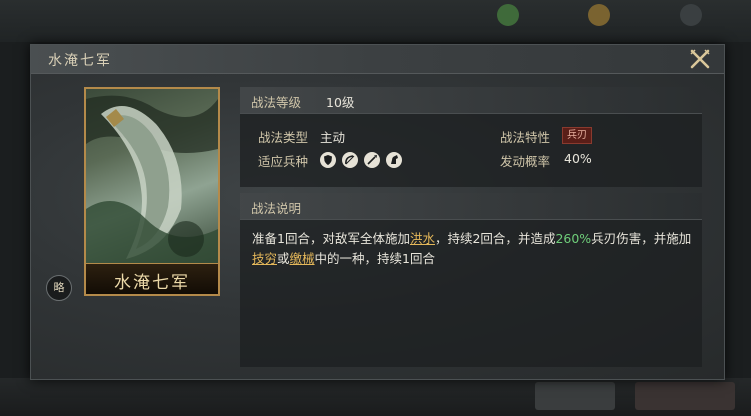 The image size is (751, 416). Describe the element at coordinates (471, 206) in the screenshot. I see `description-title-row` at that location.